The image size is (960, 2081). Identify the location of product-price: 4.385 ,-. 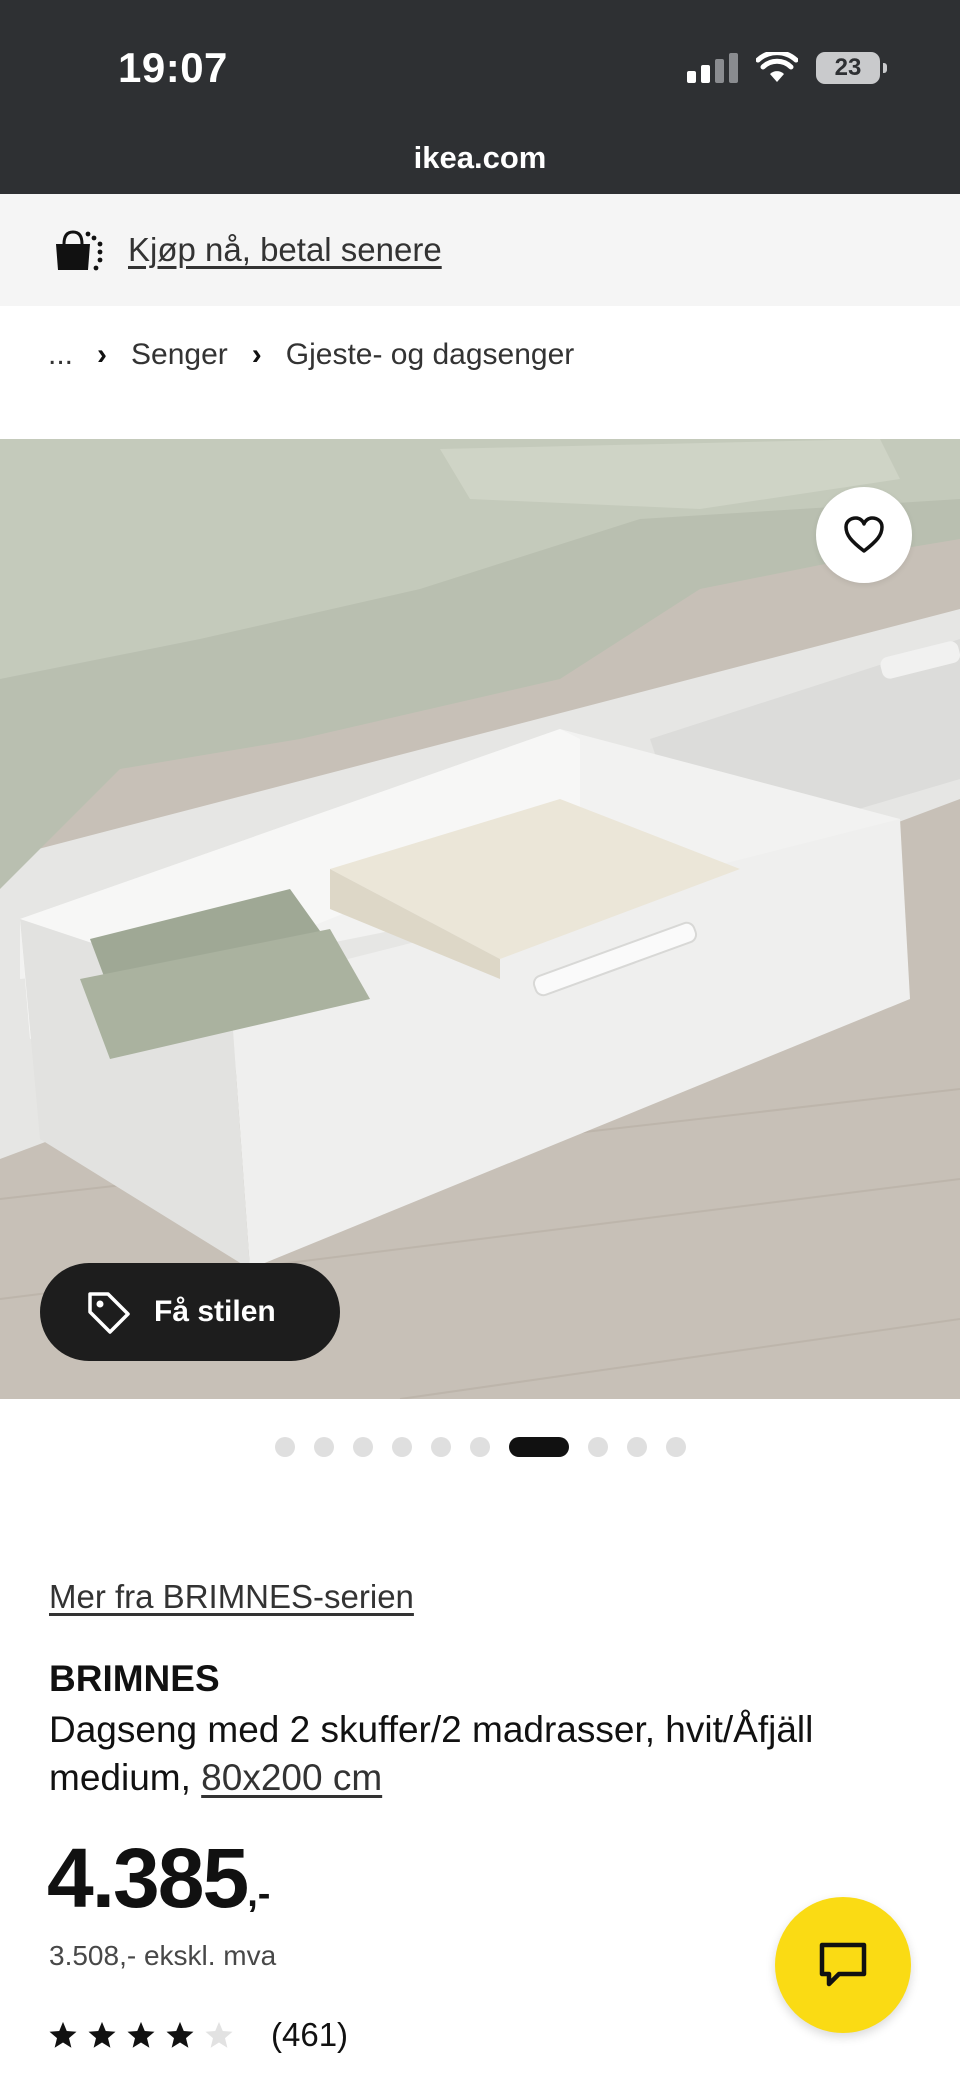
(158, 1878).